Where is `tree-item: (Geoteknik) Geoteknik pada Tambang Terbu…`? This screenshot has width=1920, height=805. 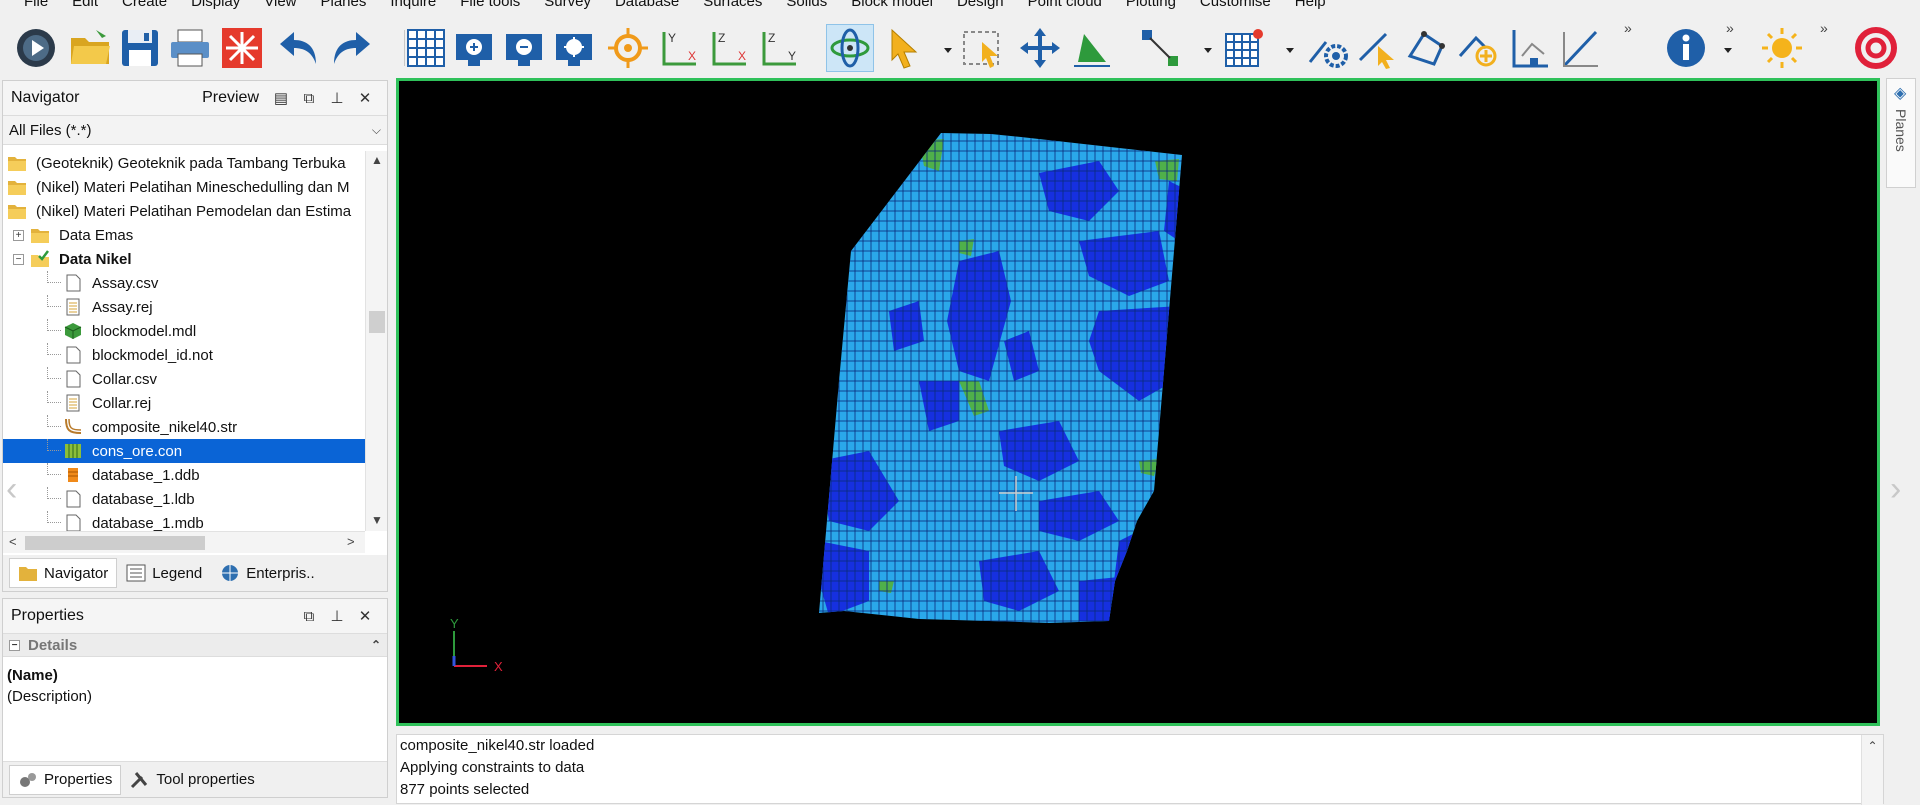 tree-item: (Geoteknik) Geoteknik pada Tambang Terbu… is located at coordinates (184, 163).